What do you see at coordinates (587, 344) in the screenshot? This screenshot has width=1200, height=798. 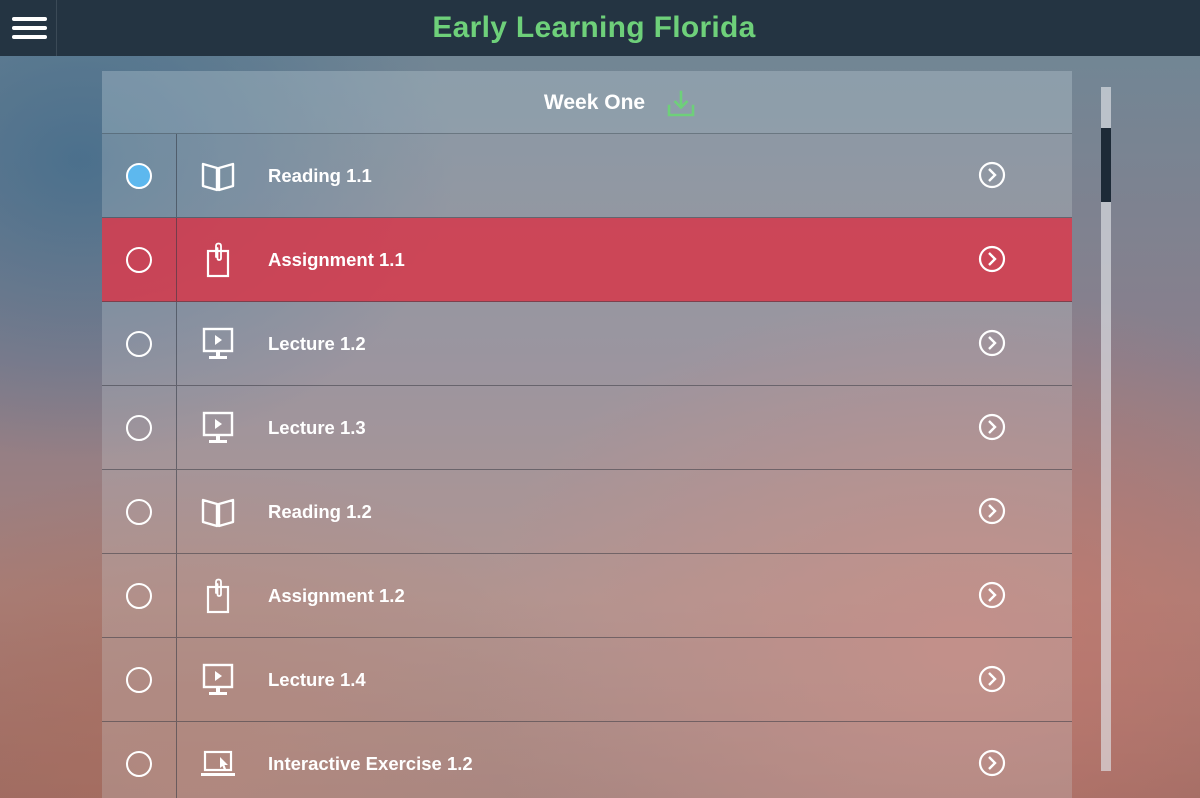 I see `list-item: Lecture 1.2` at bounding box center [587, 344].